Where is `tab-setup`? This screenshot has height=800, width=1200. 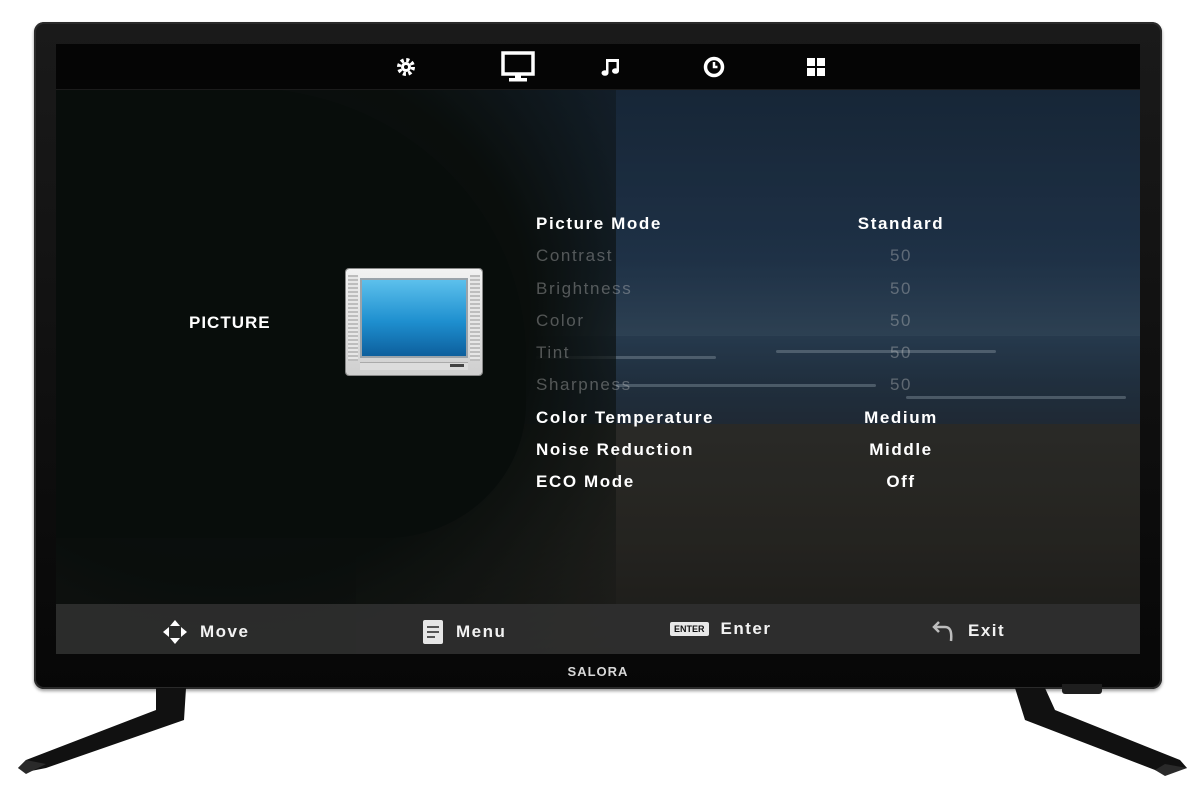 tab-setup is located at coordinates (406, 67).